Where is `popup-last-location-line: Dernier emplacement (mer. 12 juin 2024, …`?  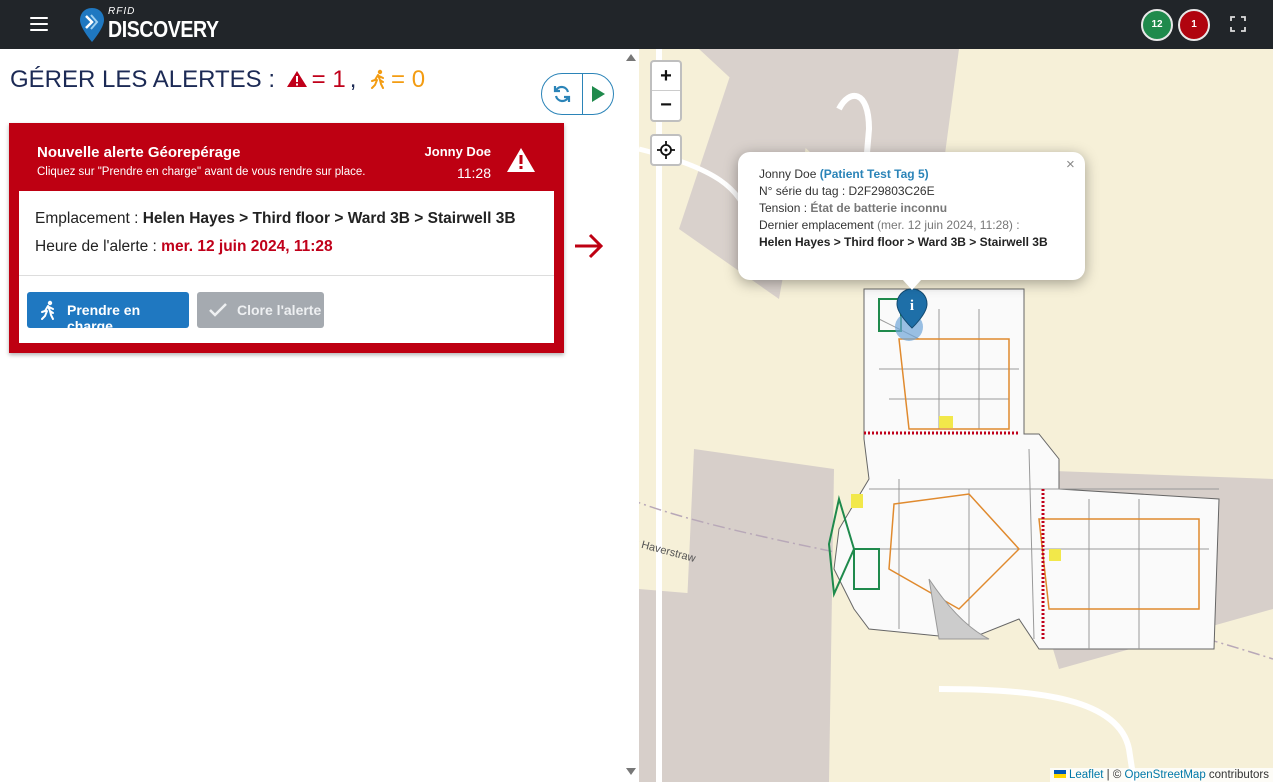
popup-last-location-line: Dernier emplacement (mer. 12 juin 2024, … is located at coordinates (911, 225).